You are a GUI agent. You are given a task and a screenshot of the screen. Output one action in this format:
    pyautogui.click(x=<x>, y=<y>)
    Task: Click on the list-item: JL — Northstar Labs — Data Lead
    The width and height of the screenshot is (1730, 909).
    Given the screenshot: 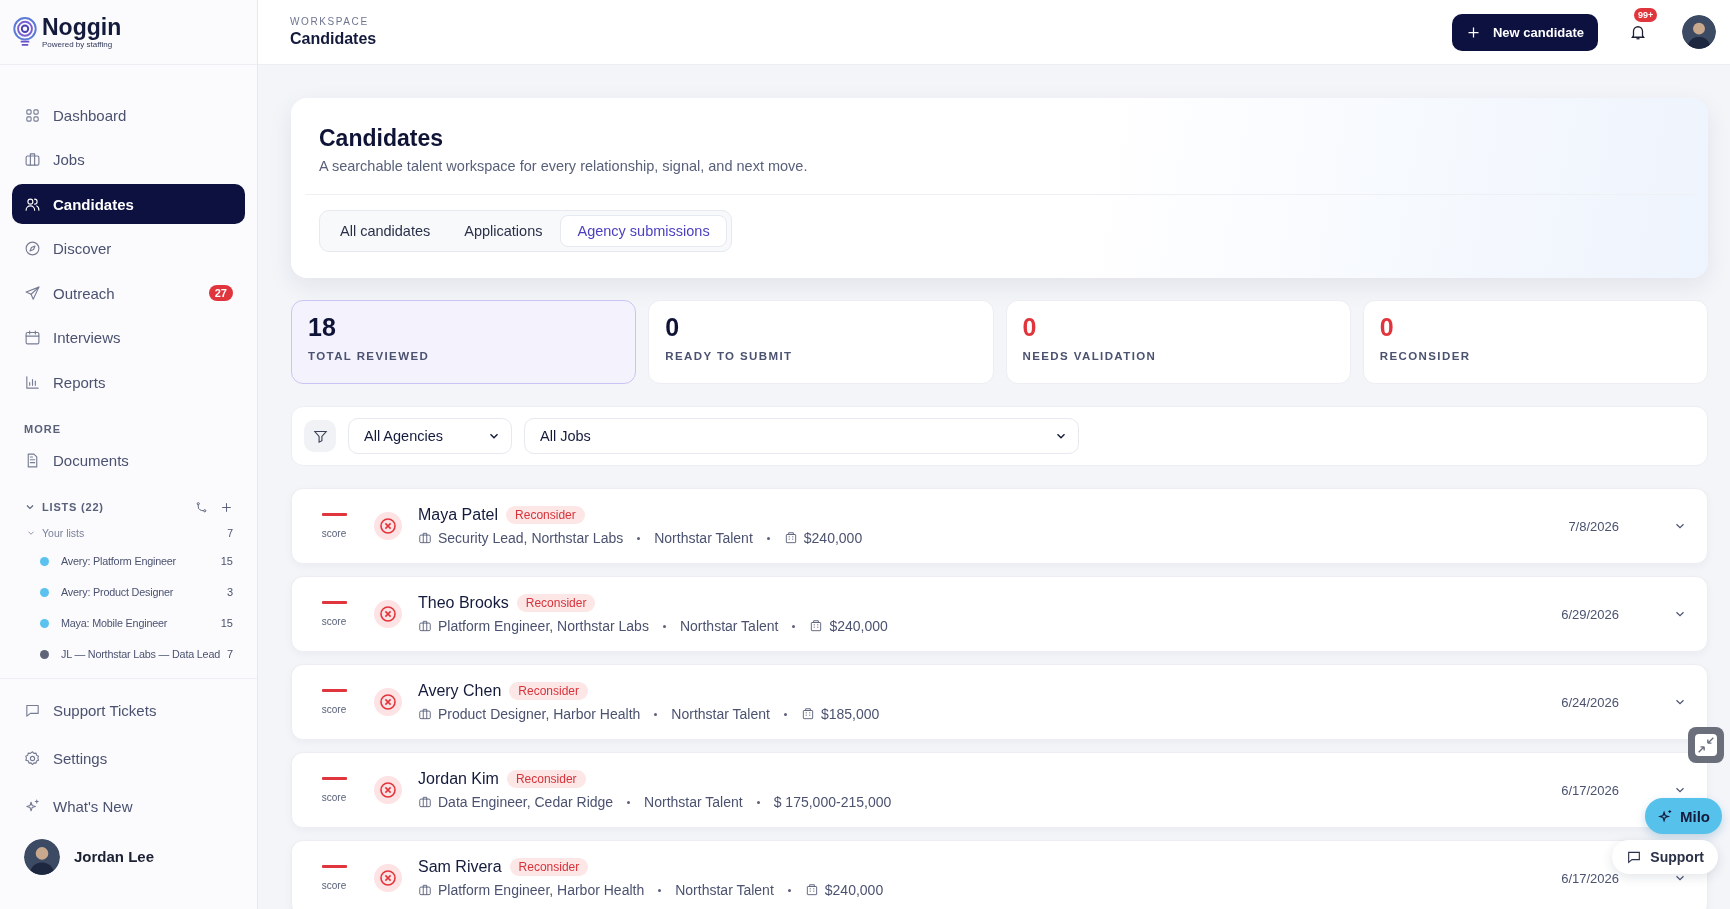 What is the action you would take?
    pyautogui.click(x=141, y=654)
    